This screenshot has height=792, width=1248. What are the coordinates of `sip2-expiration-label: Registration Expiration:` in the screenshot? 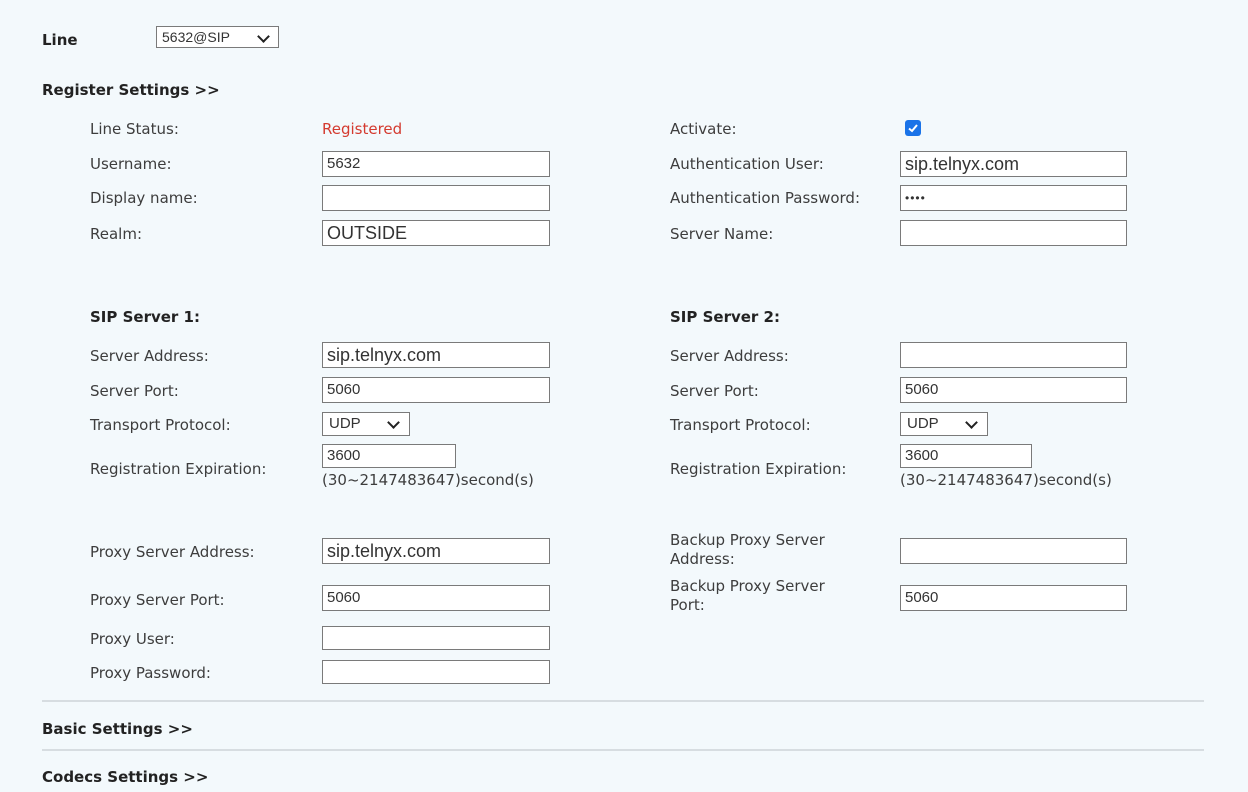 It's located at (758, 469).